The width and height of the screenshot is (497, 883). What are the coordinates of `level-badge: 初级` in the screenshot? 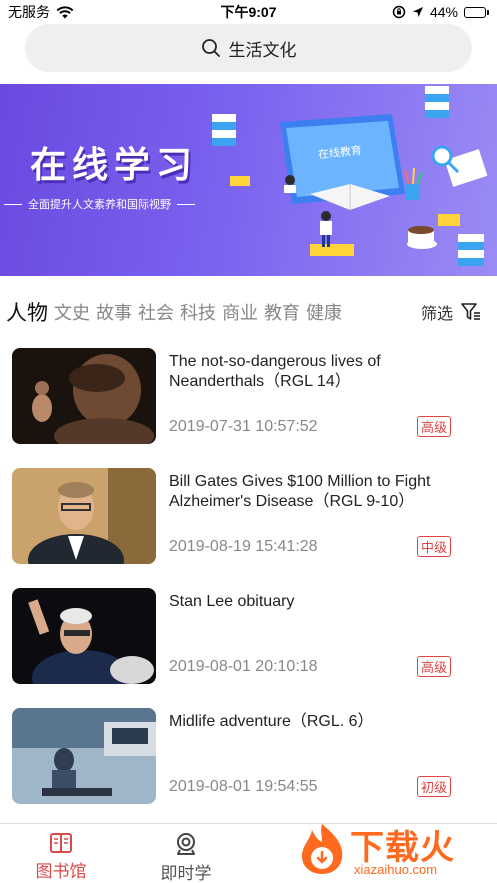 It's located at (434, 786).